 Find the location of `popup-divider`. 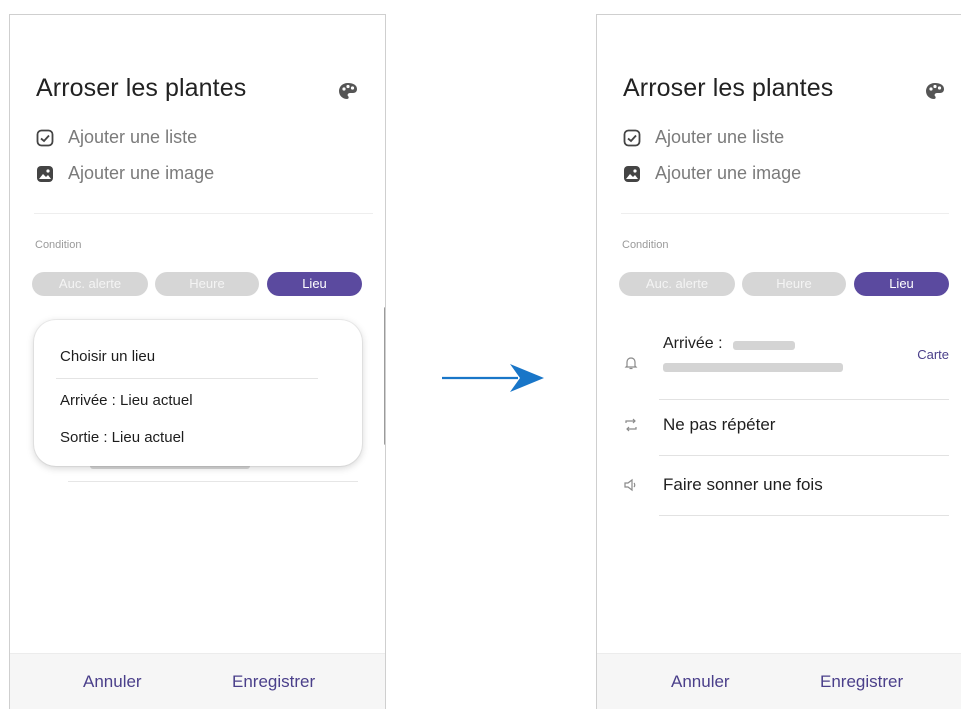

popup-divider is located at coordinates (187, 378).